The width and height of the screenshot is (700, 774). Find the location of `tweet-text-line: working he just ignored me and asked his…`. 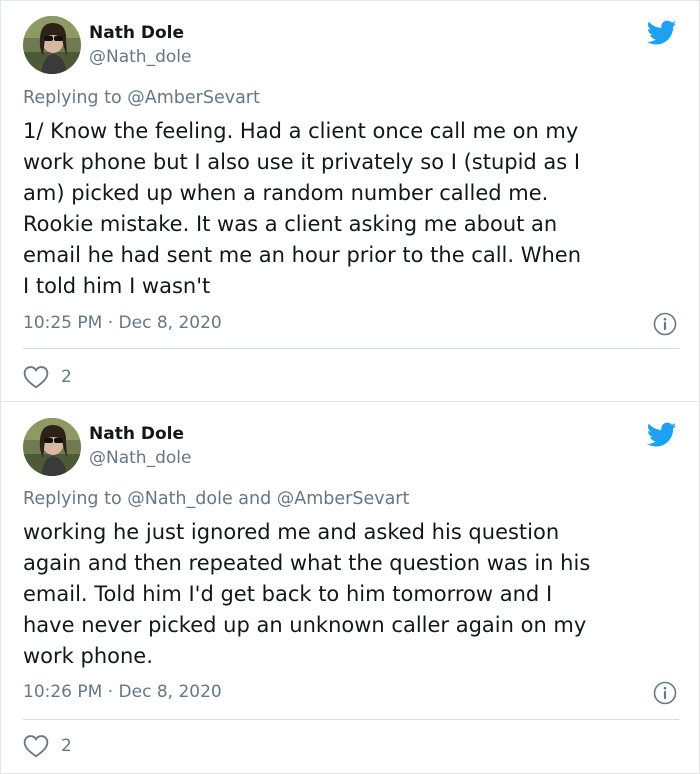

tweet-text-line: working he just ignored me and asked his… is located at coordinates (291, 532).